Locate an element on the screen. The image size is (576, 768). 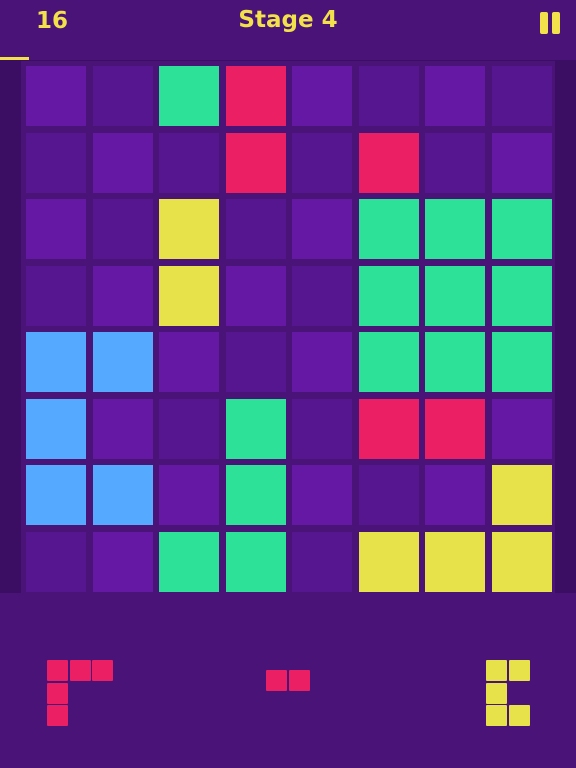
pause-button is located at coordinates (551, 23).